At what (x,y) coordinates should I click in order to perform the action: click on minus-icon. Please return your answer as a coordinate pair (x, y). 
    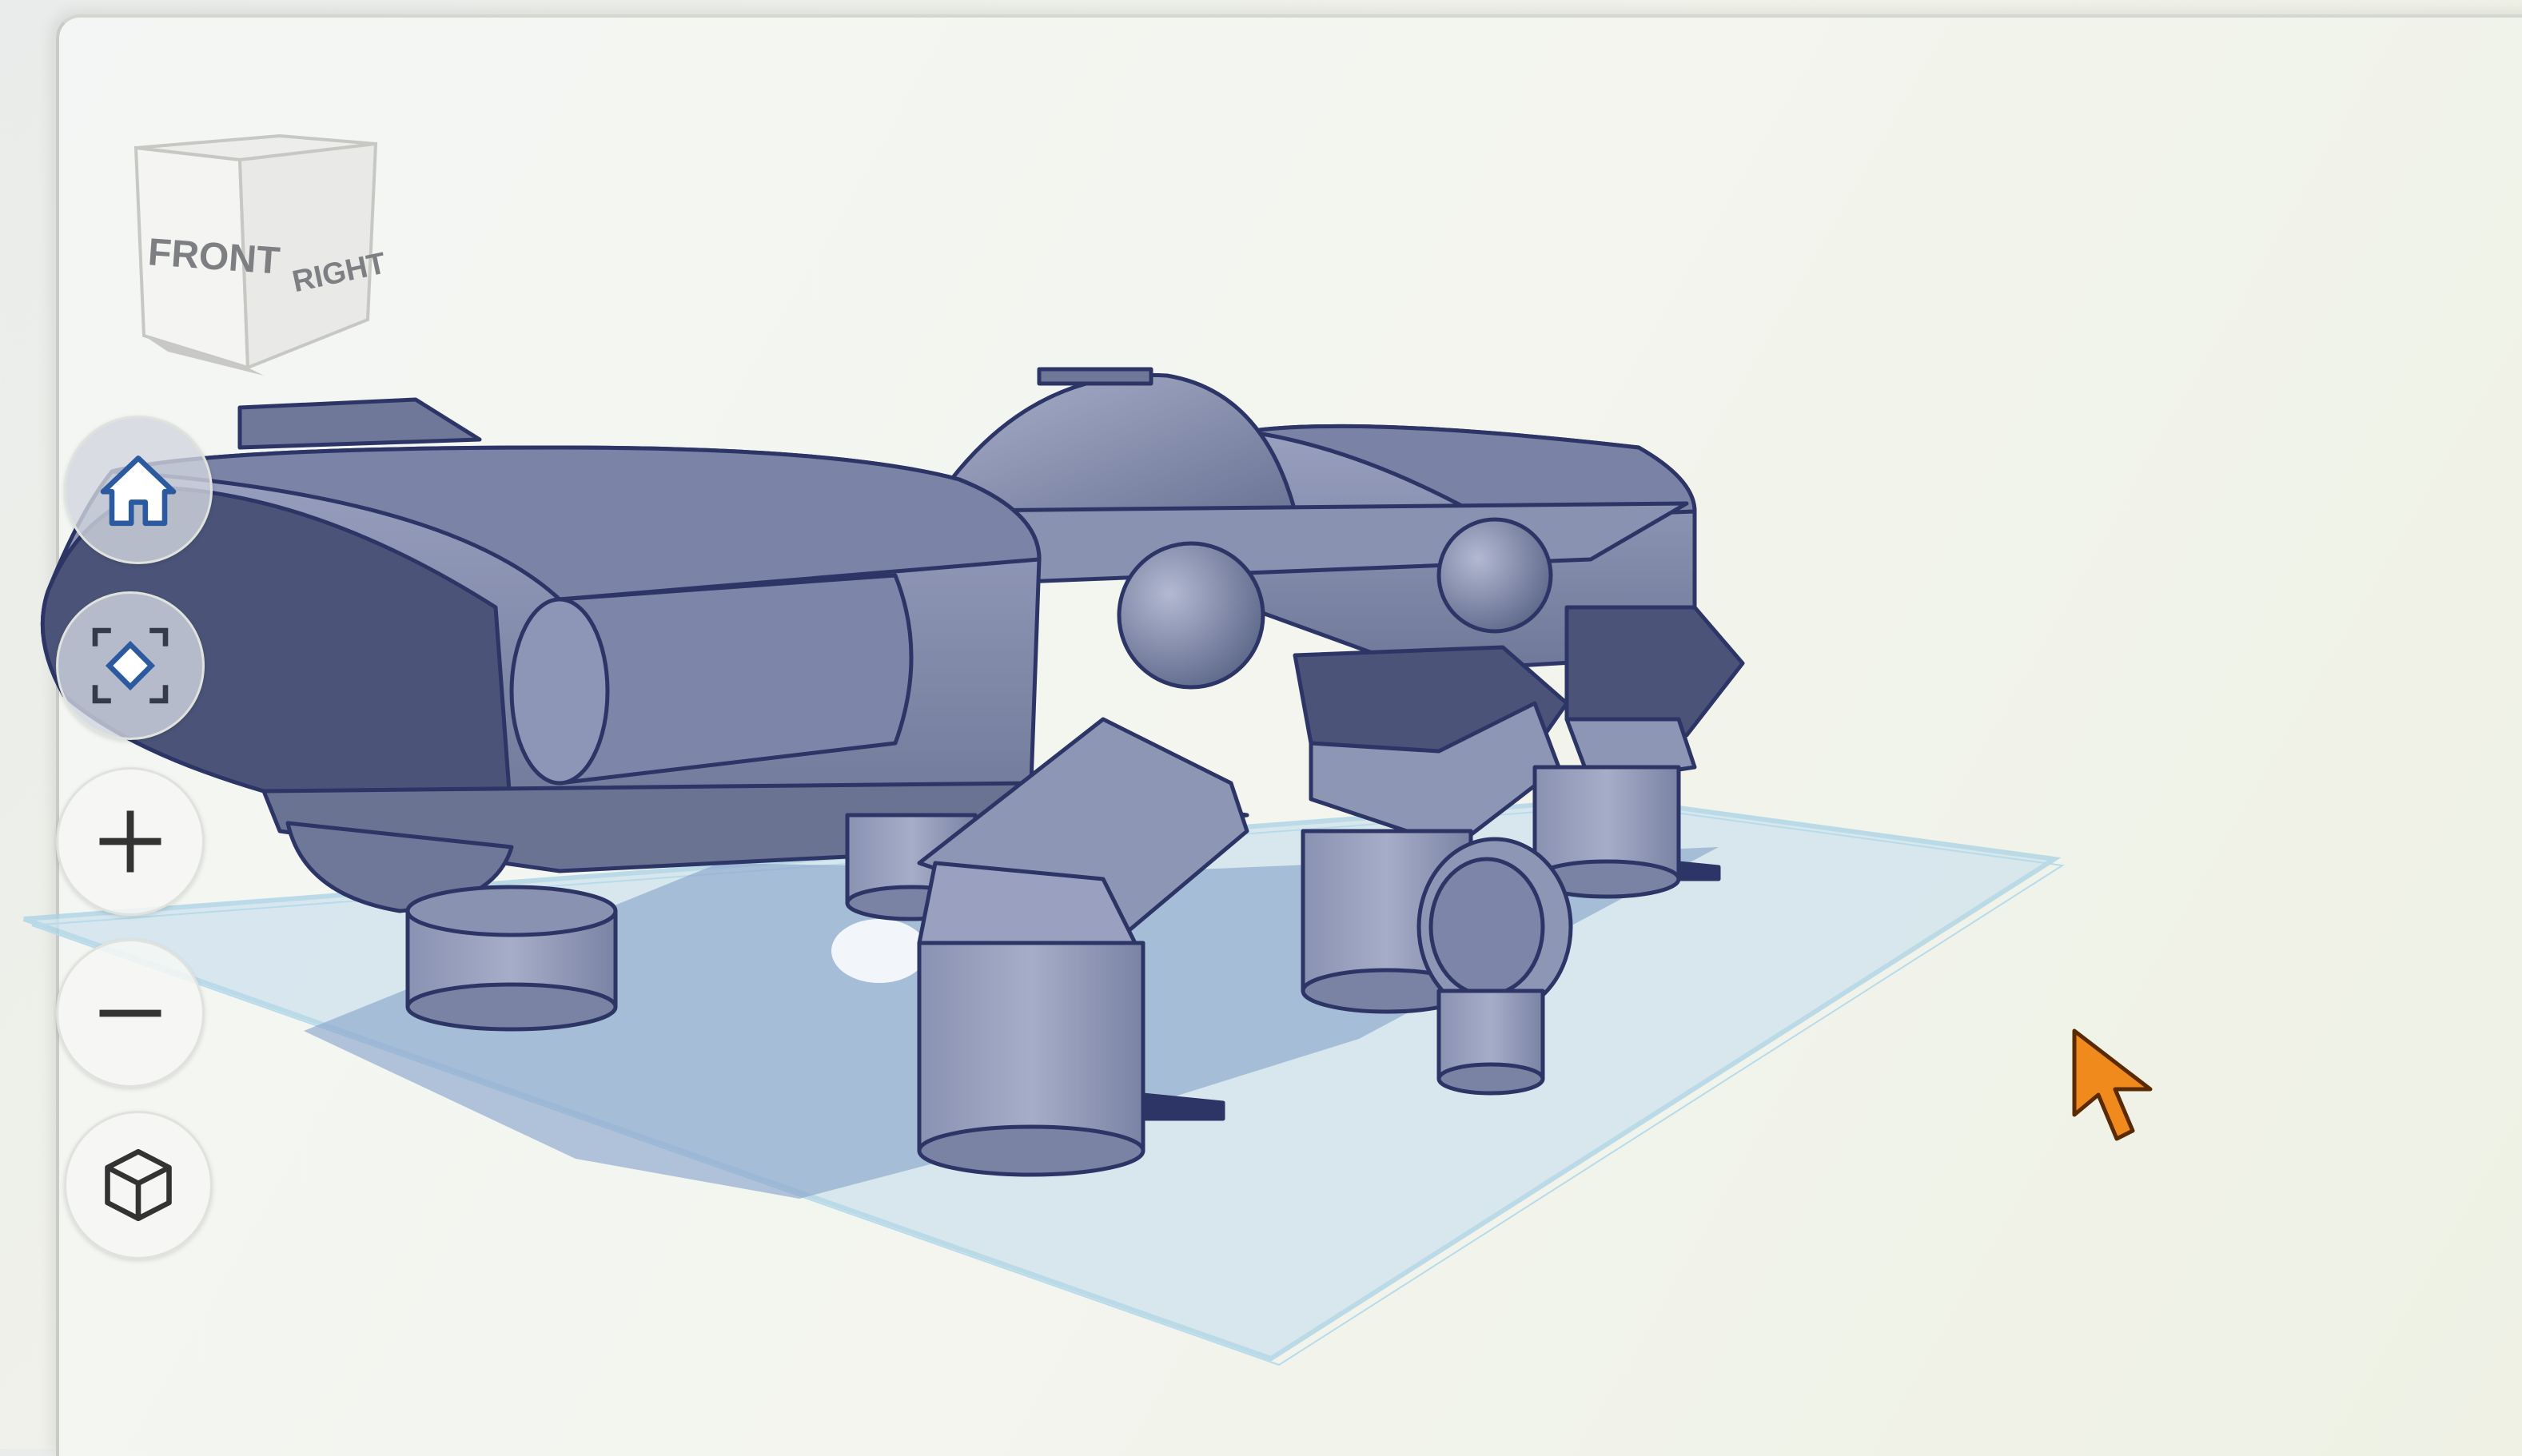
    Looking at the image, I should click on (130, 1013).